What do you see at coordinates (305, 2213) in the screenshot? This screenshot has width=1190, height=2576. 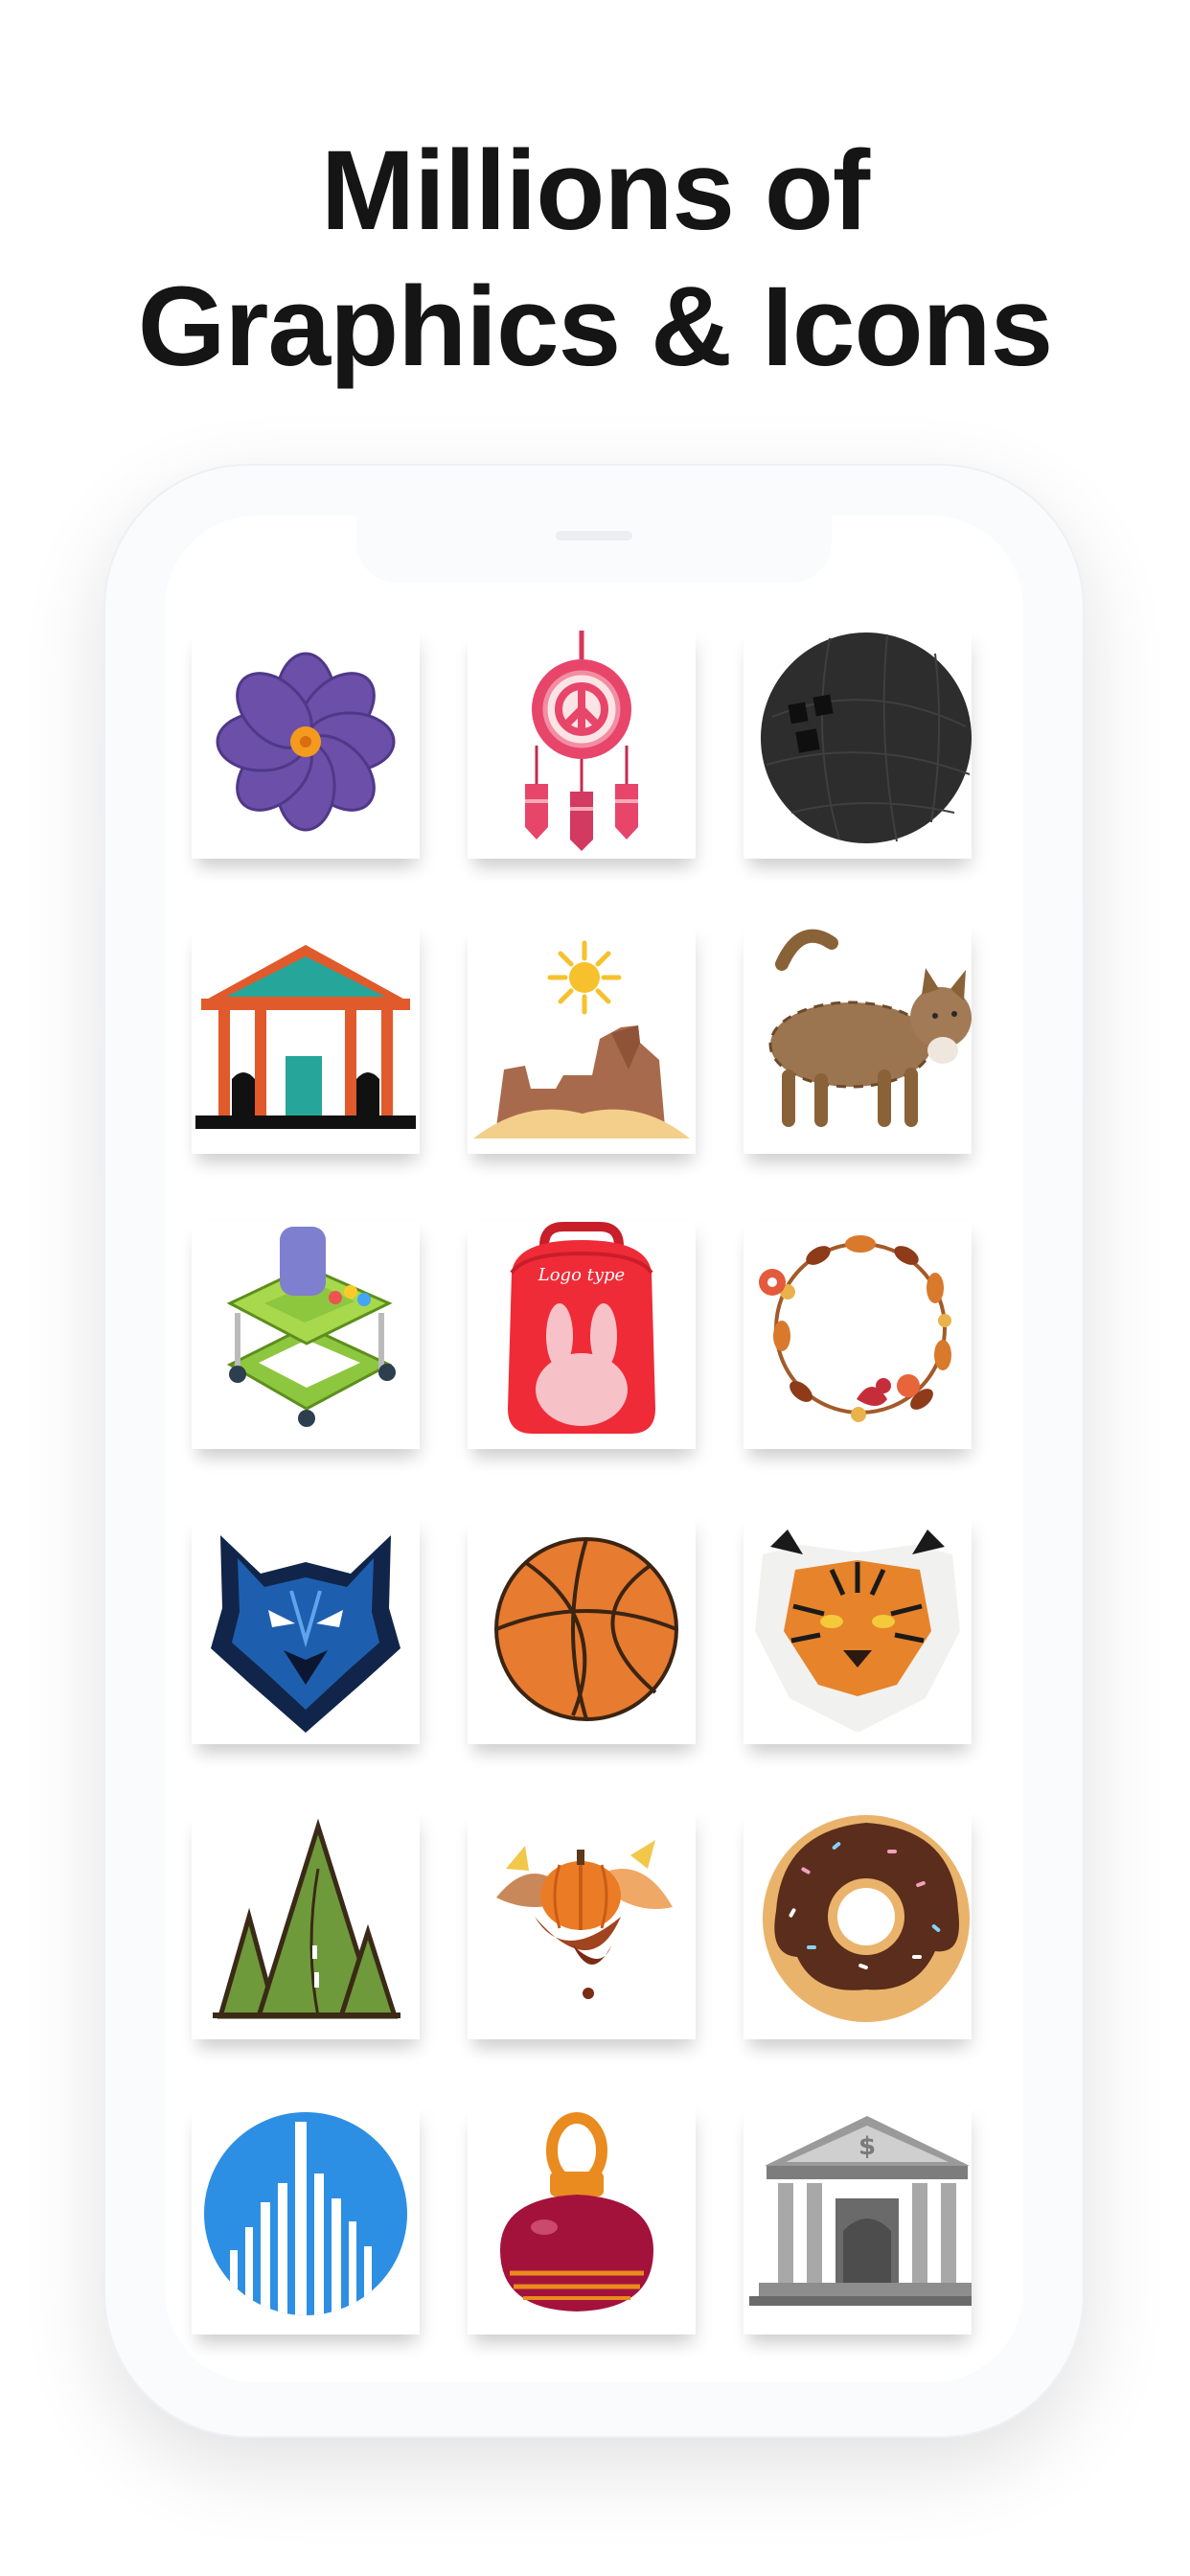 I see `city-skyline-circle-icon` at bounding box center [305, 2213].